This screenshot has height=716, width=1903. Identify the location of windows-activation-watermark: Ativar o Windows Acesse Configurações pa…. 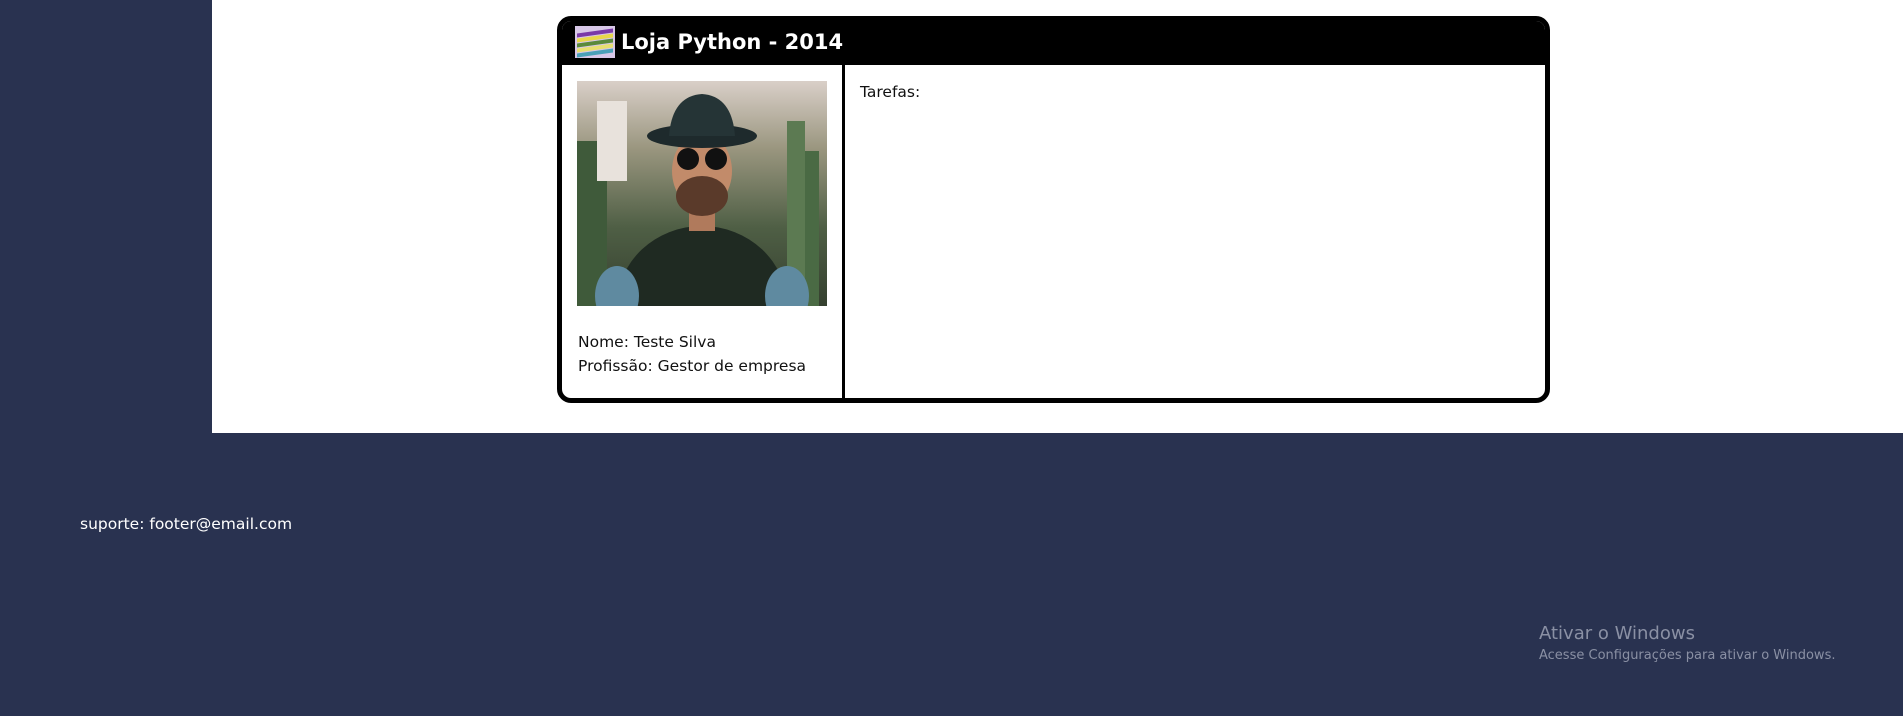
(1687, 644).